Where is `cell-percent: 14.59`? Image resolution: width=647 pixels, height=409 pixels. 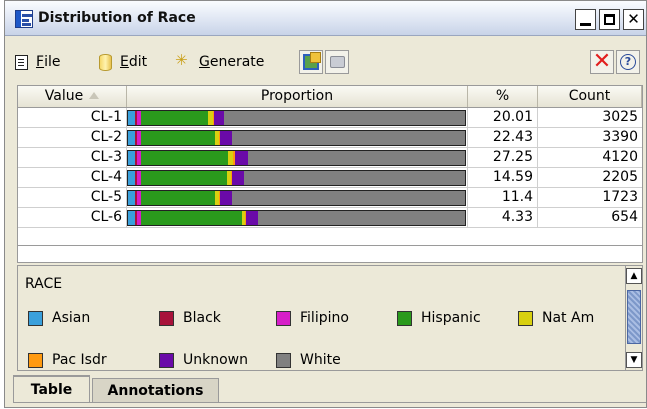 cell-percent: 14.59 is located at coordinates (503, 177).